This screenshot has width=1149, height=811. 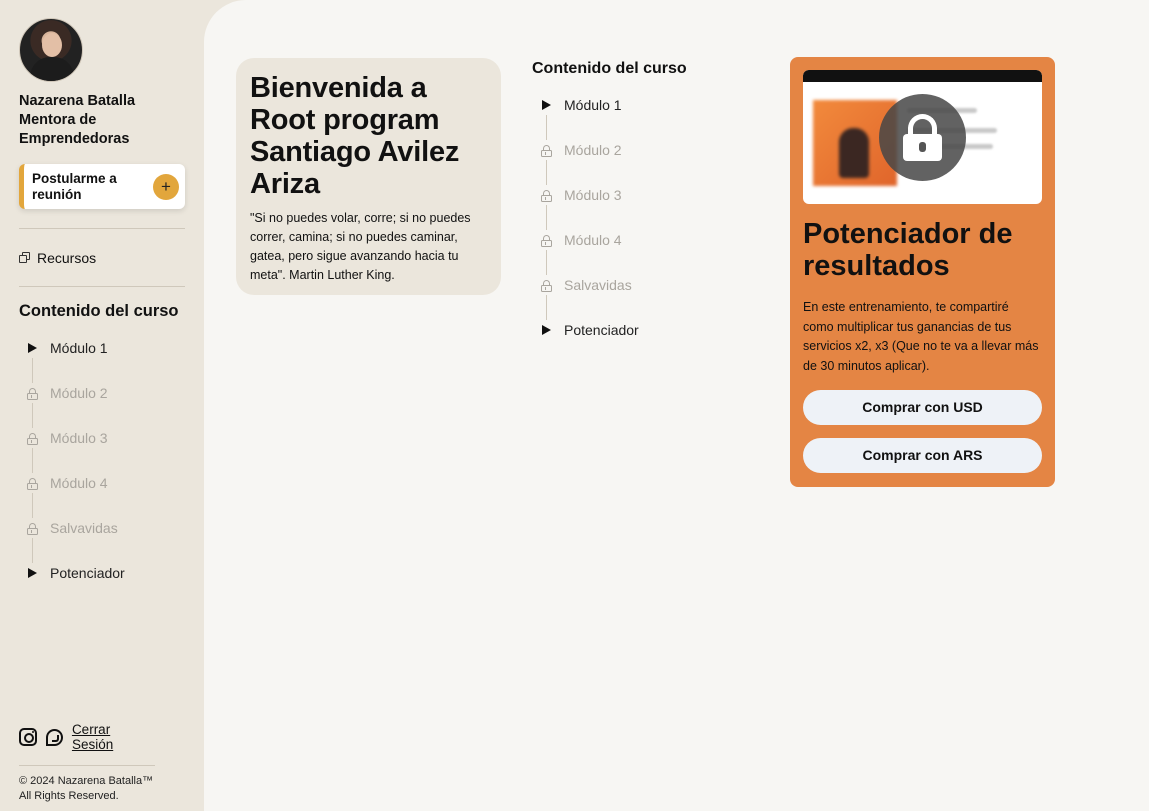 I want to click on whatsapp-icon, so click(x=54, y=737).